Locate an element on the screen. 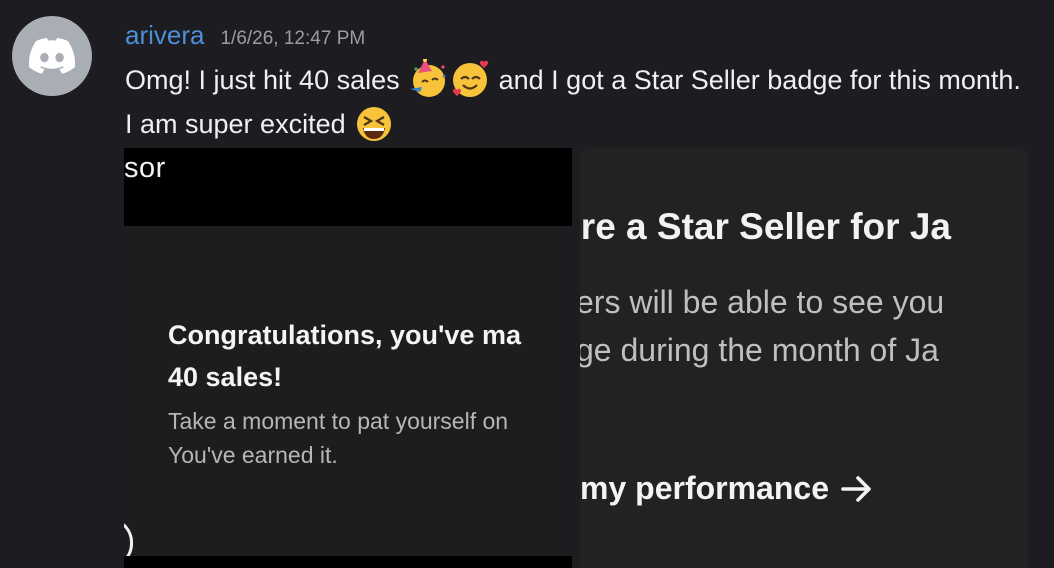  message-header: arivera 1/6/26, 12:47 PM is located at coordinates (245, 35).